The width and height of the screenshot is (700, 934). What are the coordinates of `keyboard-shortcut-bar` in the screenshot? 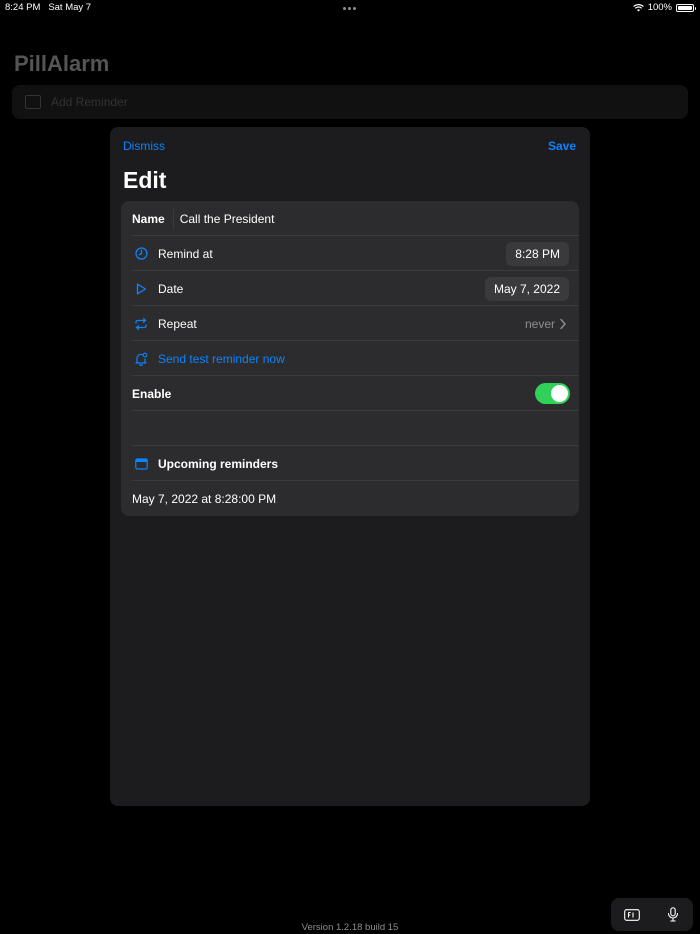 It's located at (652, 914).